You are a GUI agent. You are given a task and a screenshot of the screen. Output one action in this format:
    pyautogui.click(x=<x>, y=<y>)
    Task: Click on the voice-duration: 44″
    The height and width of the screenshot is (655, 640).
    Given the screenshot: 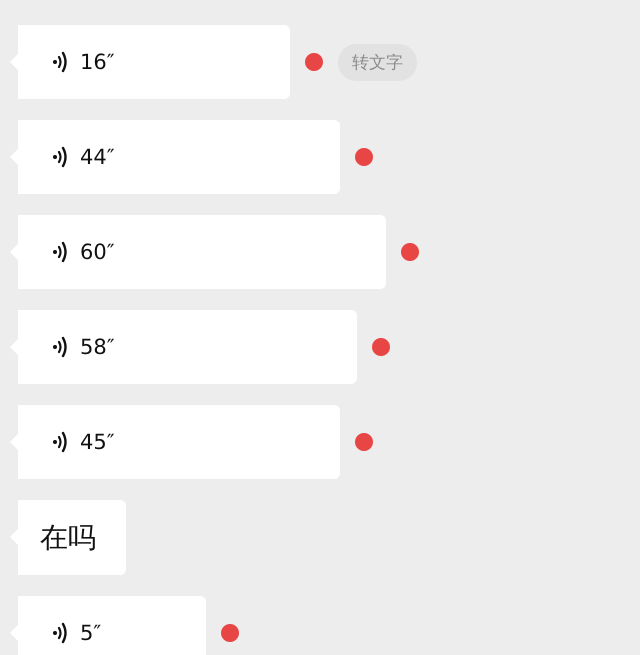 What is the action you would take?
    pyautogui.click(x=97, y=157)
    